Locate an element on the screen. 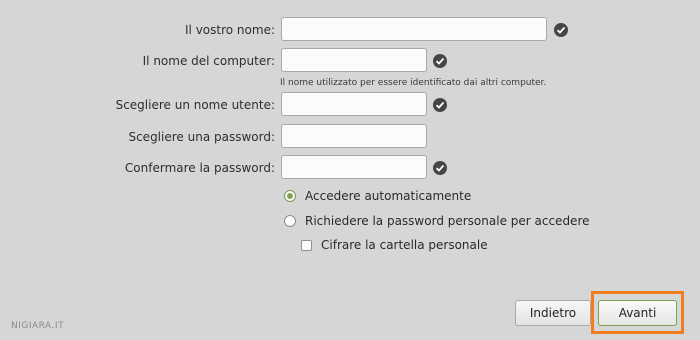 Image resolution: width=700 pixels, height=340 pixels. computer-label: Il nome del computer: is located at coordinates (208, 61).